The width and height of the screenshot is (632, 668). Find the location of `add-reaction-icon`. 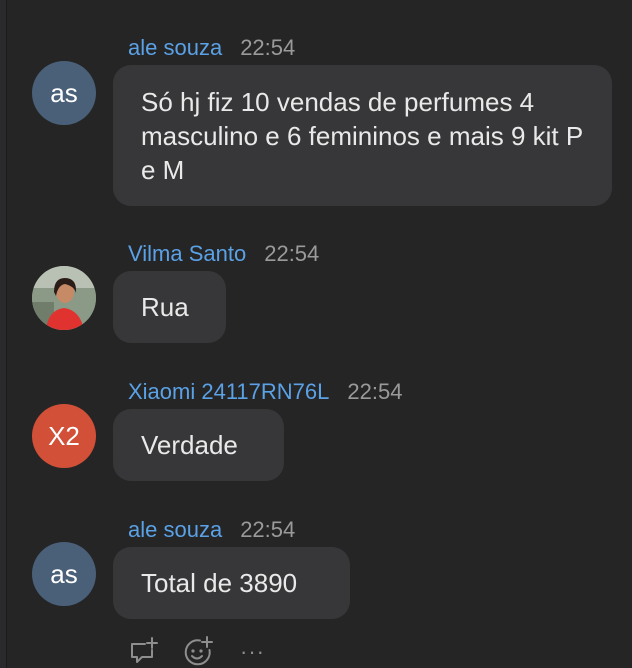

add-reaction-icon is located at coordinates (198, 652).